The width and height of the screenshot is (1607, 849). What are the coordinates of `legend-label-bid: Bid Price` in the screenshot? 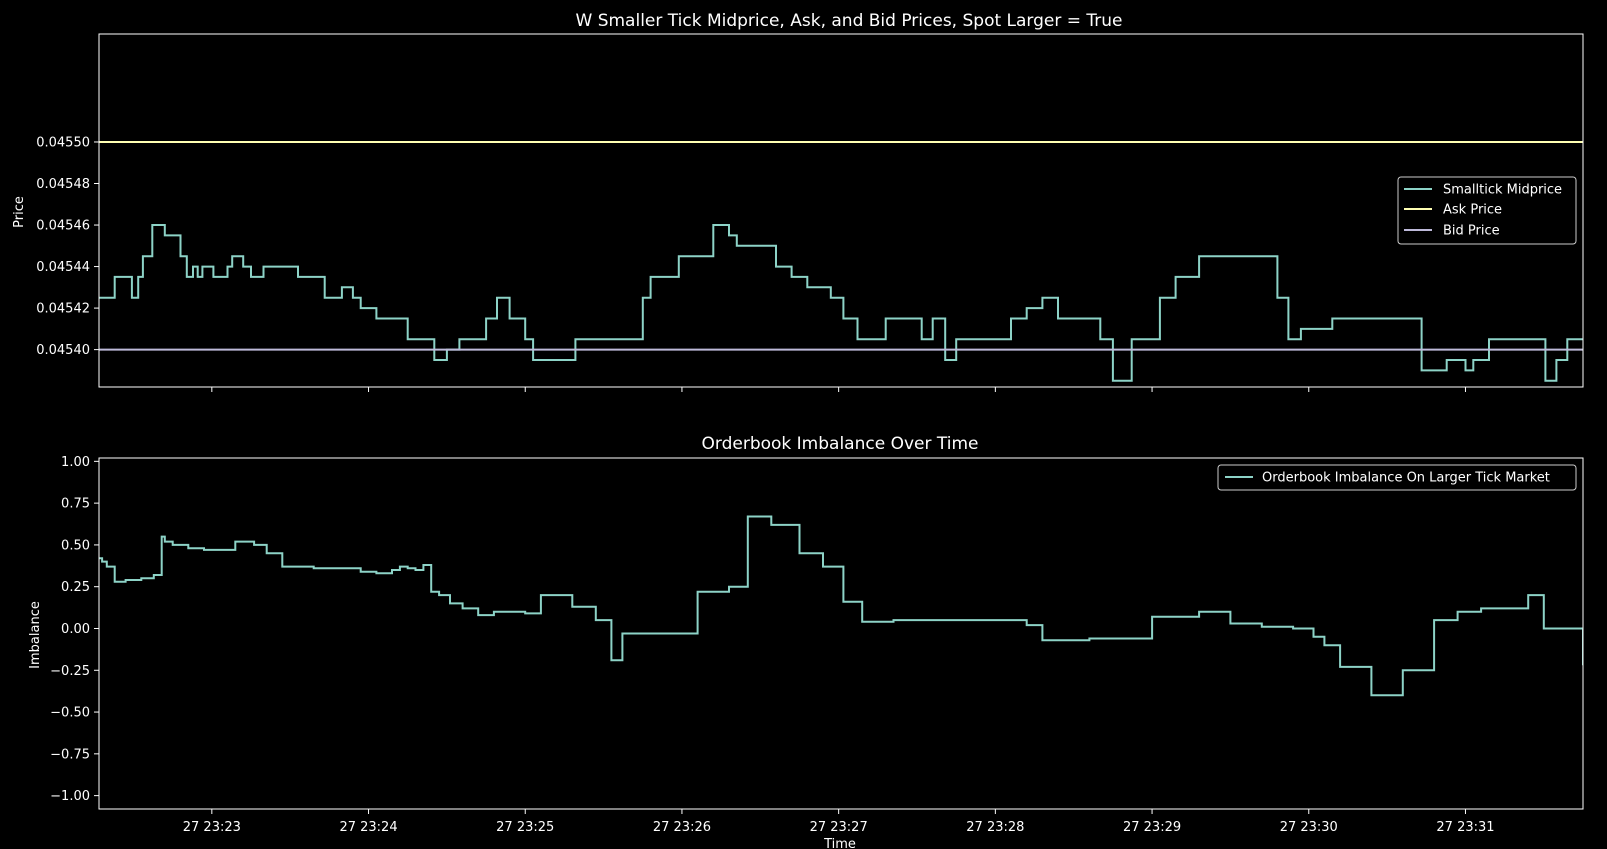 It's located at (1471, 231).